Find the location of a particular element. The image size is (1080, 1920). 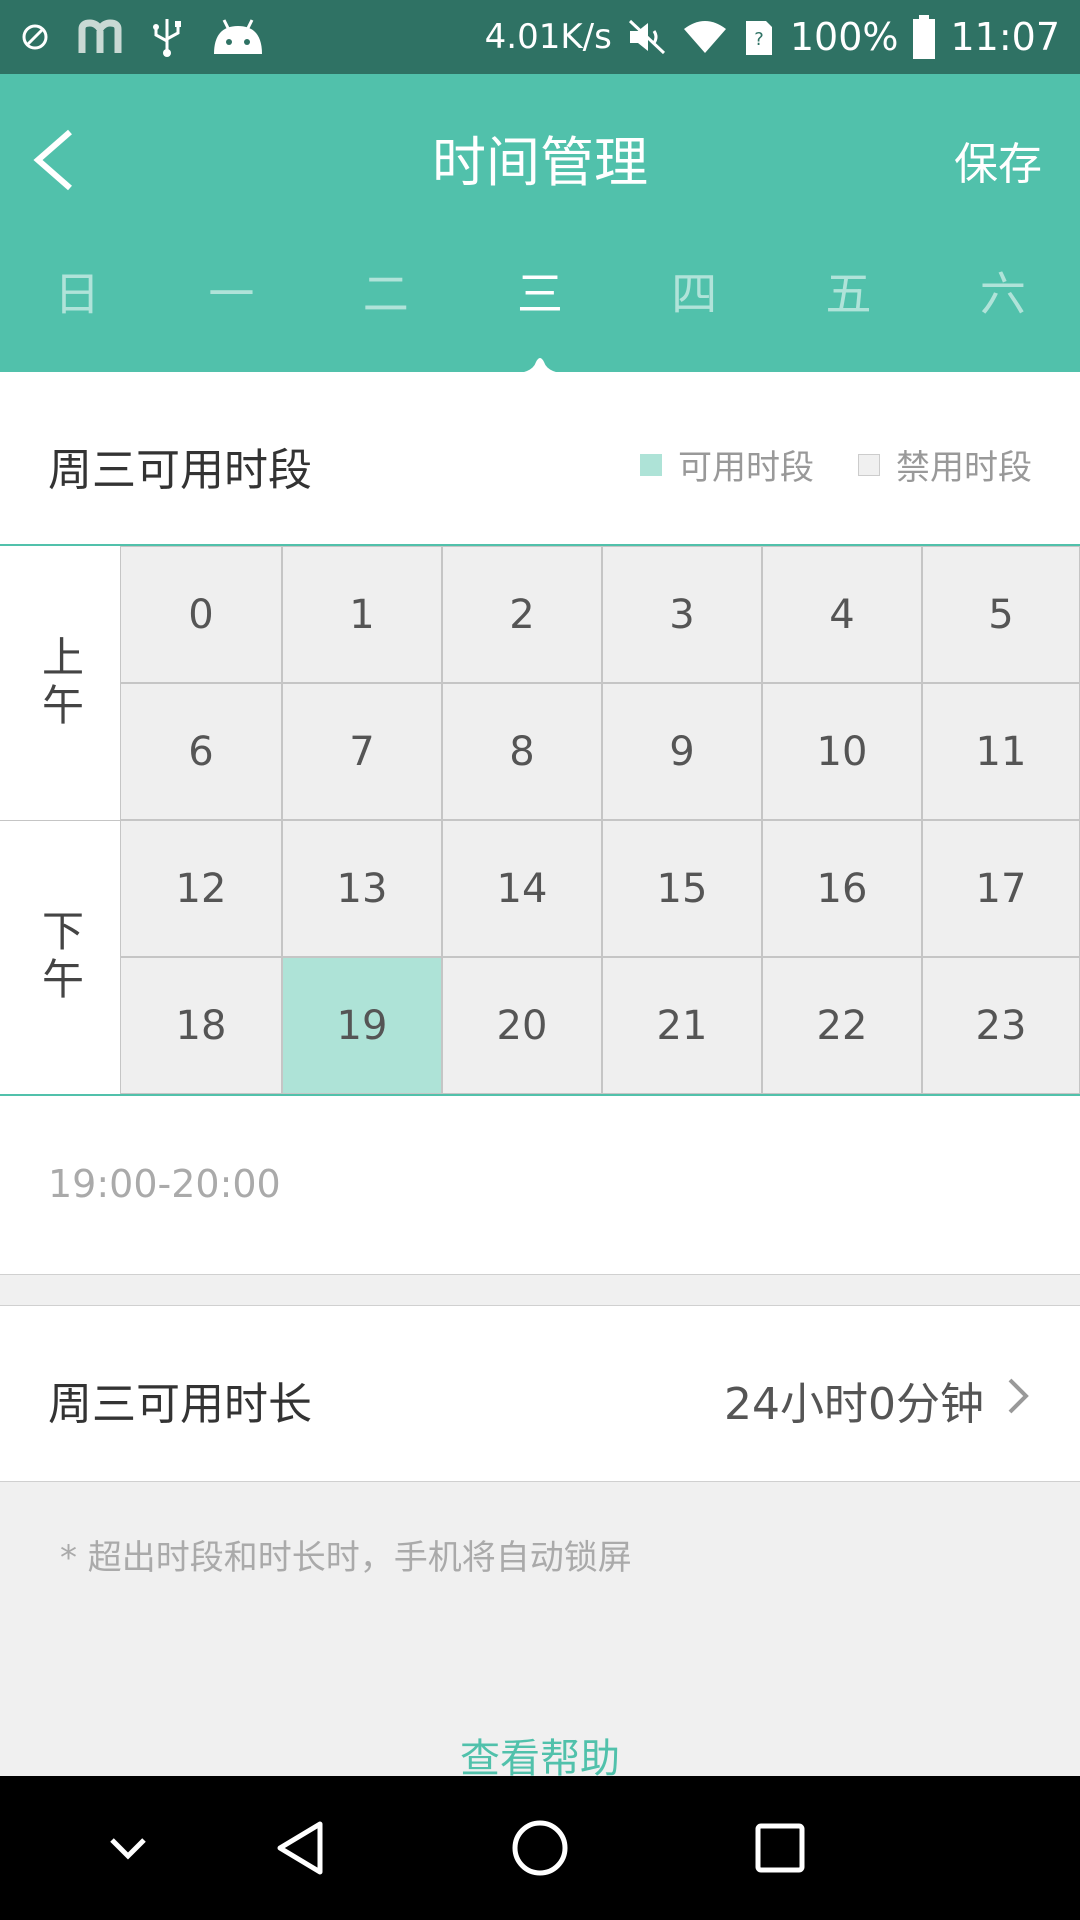

pm-label: 下午 is located at coordinates (60, 957).